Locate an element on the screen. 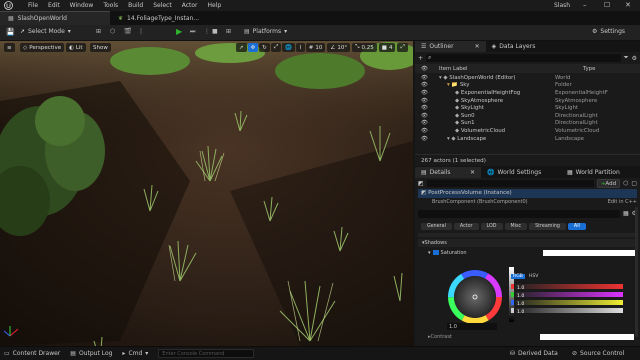 The height and width of the screenshot is (360, 640). tab-details: ▤ Details ✕ is located at coordinates (448, 172).